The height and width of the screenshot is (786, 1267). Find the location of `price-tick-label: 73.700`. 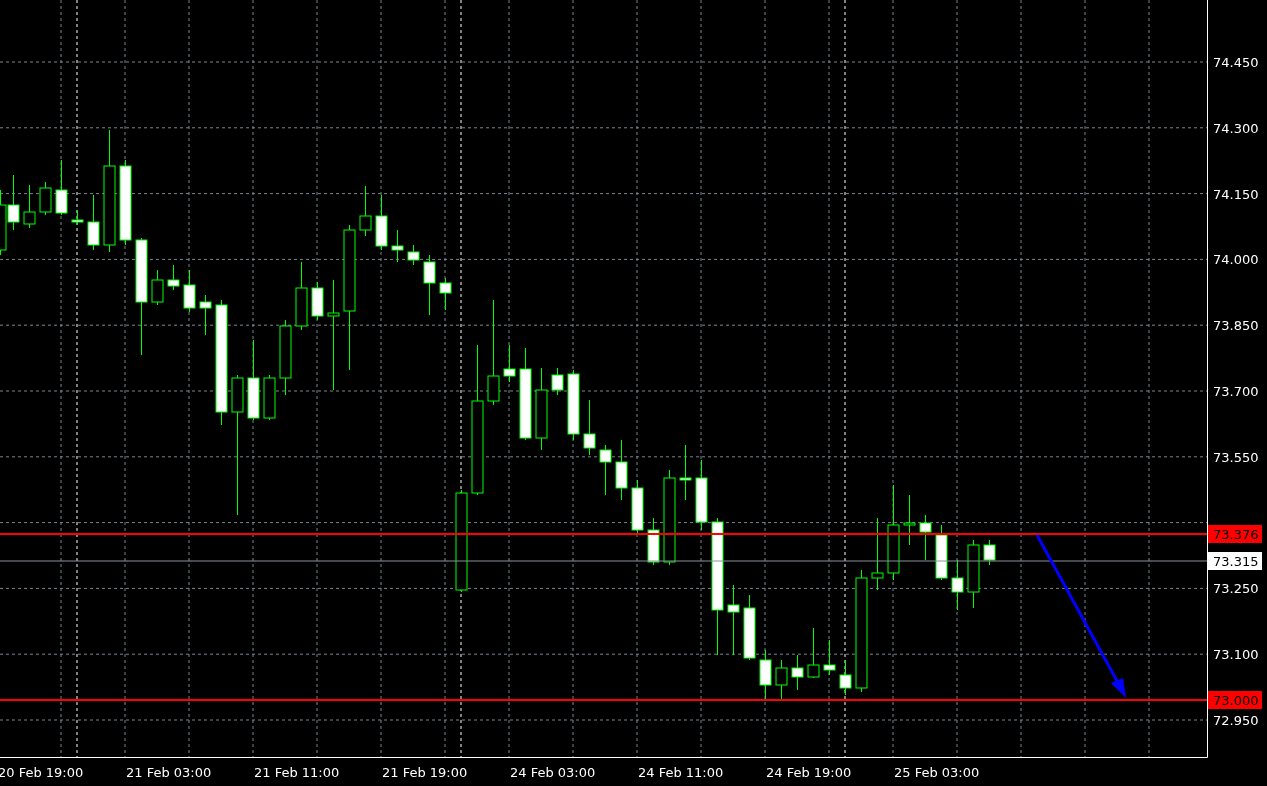

price-tick-label: 73.700 is located at coordinates (1236, 391).